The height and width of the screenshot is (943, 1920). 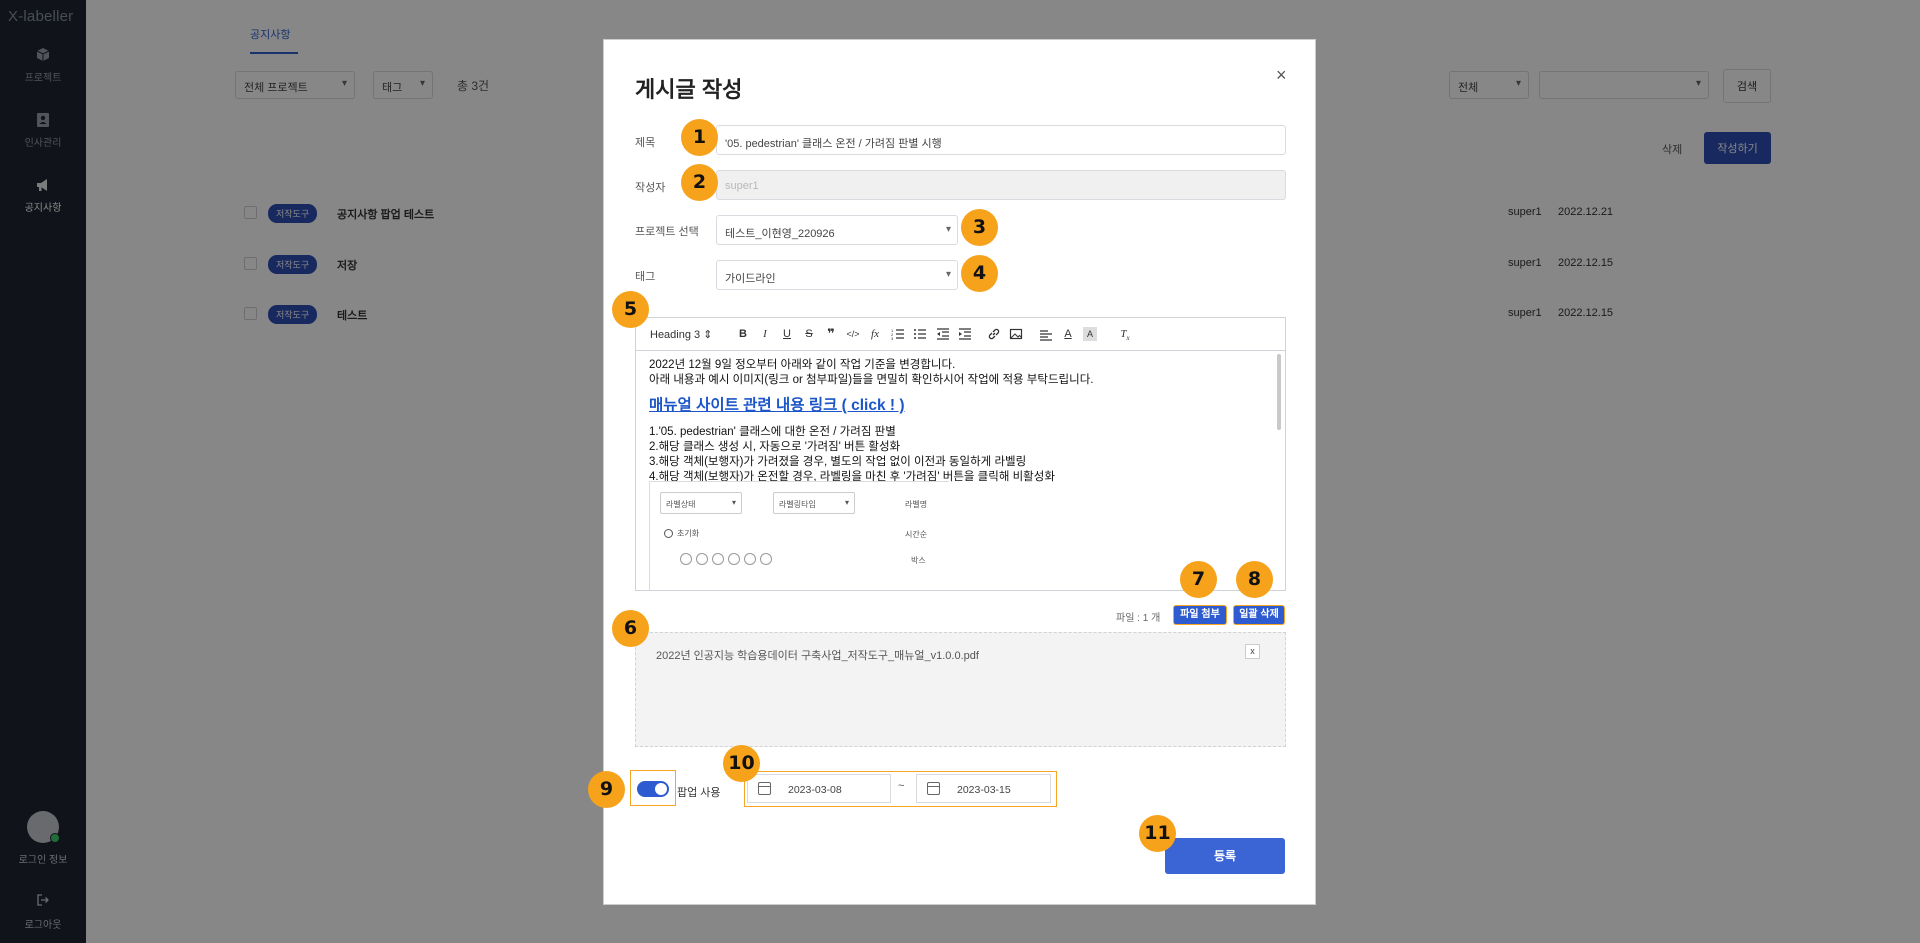 I want to click on popup-toggle, so click(x=653, y=789).